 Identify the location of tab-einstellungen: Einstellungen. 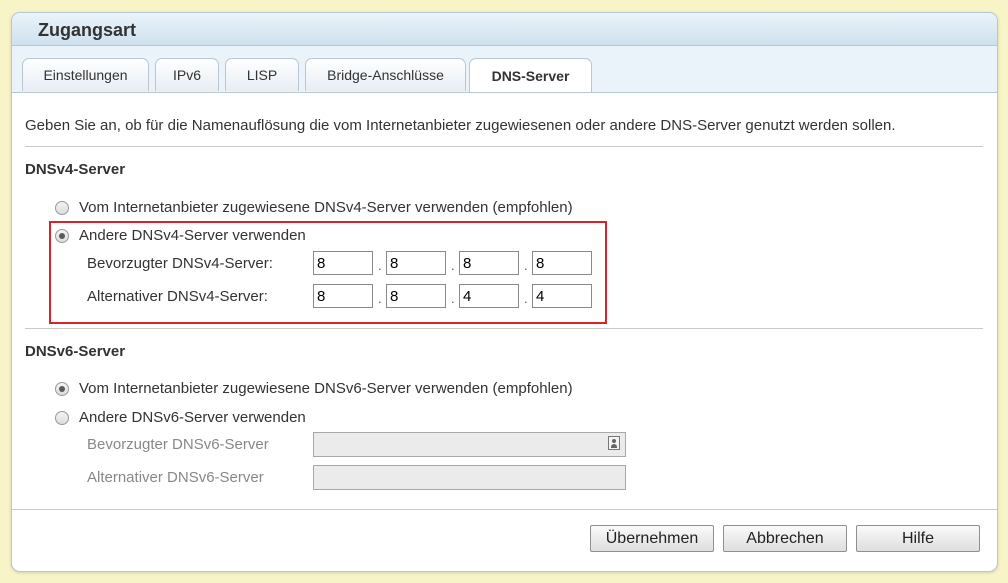
(85, 74).